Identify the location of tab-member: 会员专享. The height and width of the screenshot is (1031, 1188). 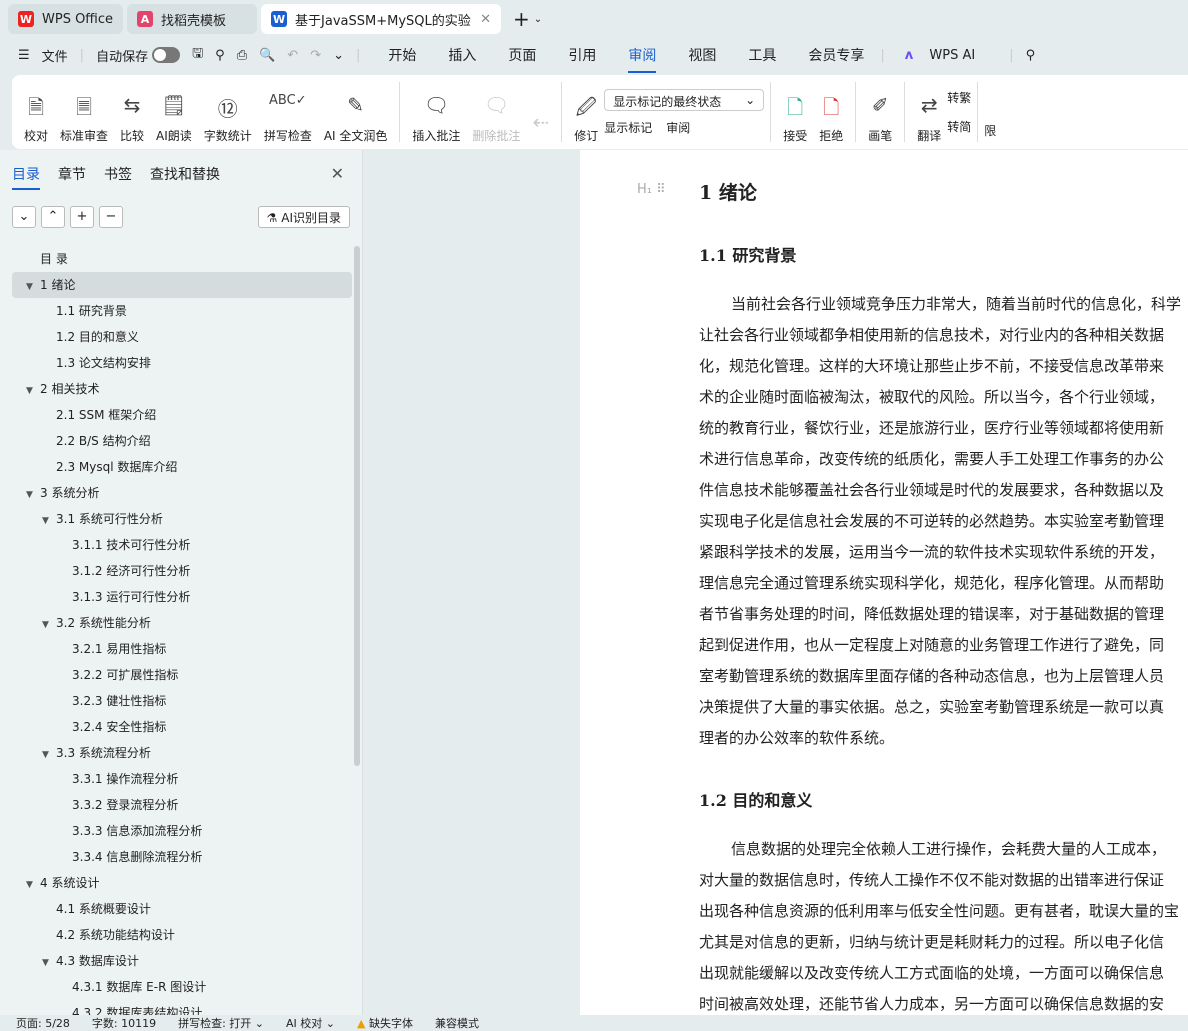
(836, 55).